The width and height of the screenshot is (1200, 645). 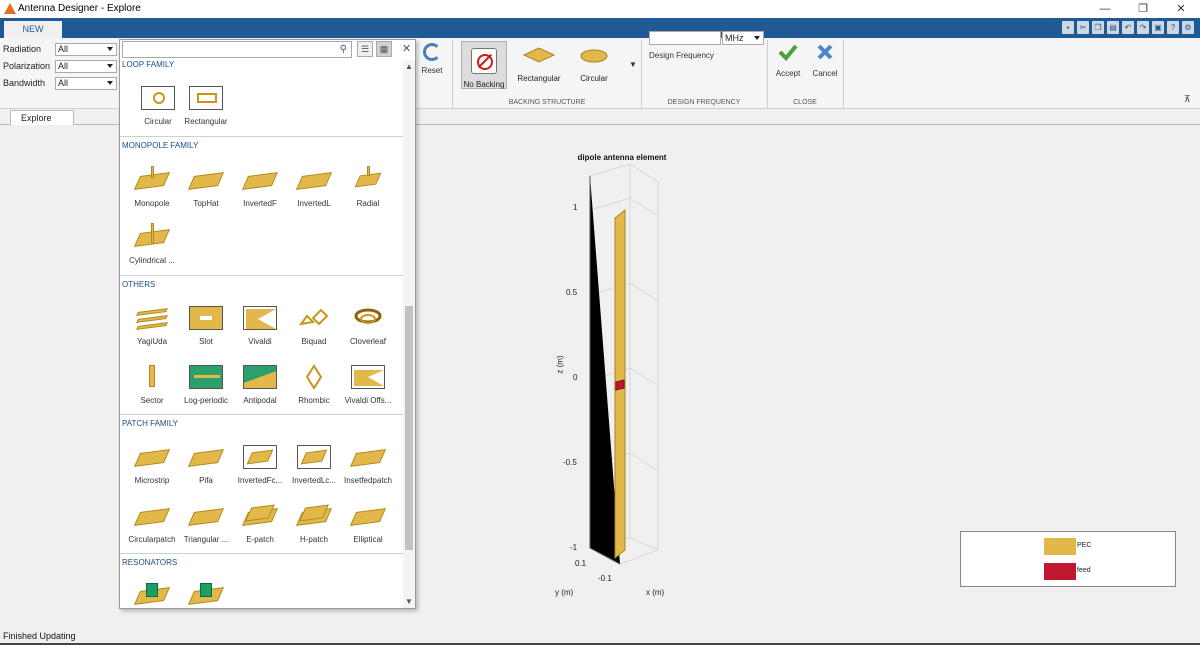 I want to click on paste-icon: ▤, so click(x=1113, y=27).